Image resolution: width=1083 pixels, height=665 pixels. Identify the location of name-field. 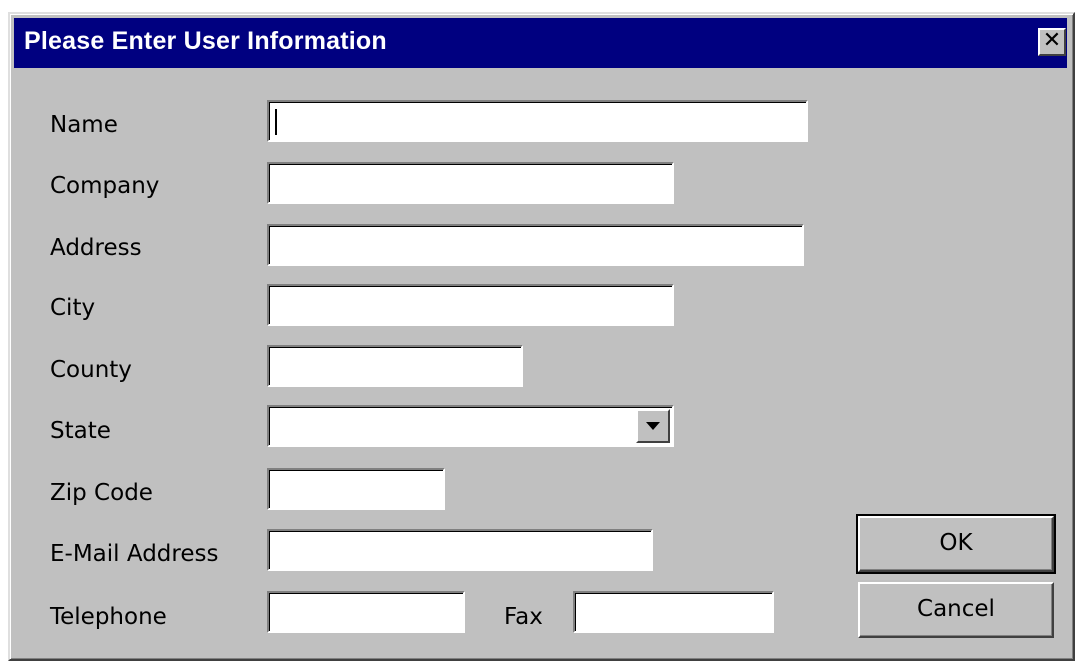
(537, 121).